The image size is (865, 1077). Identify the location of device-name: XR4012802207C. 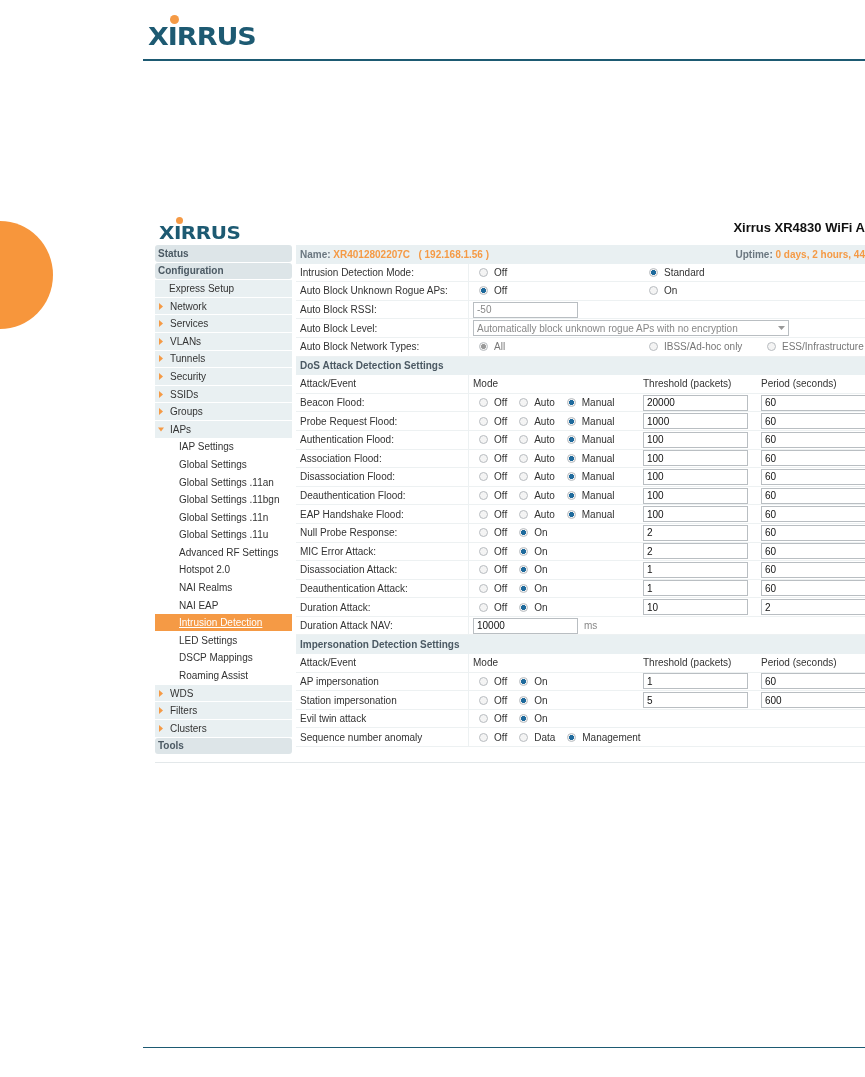
(372, 254).